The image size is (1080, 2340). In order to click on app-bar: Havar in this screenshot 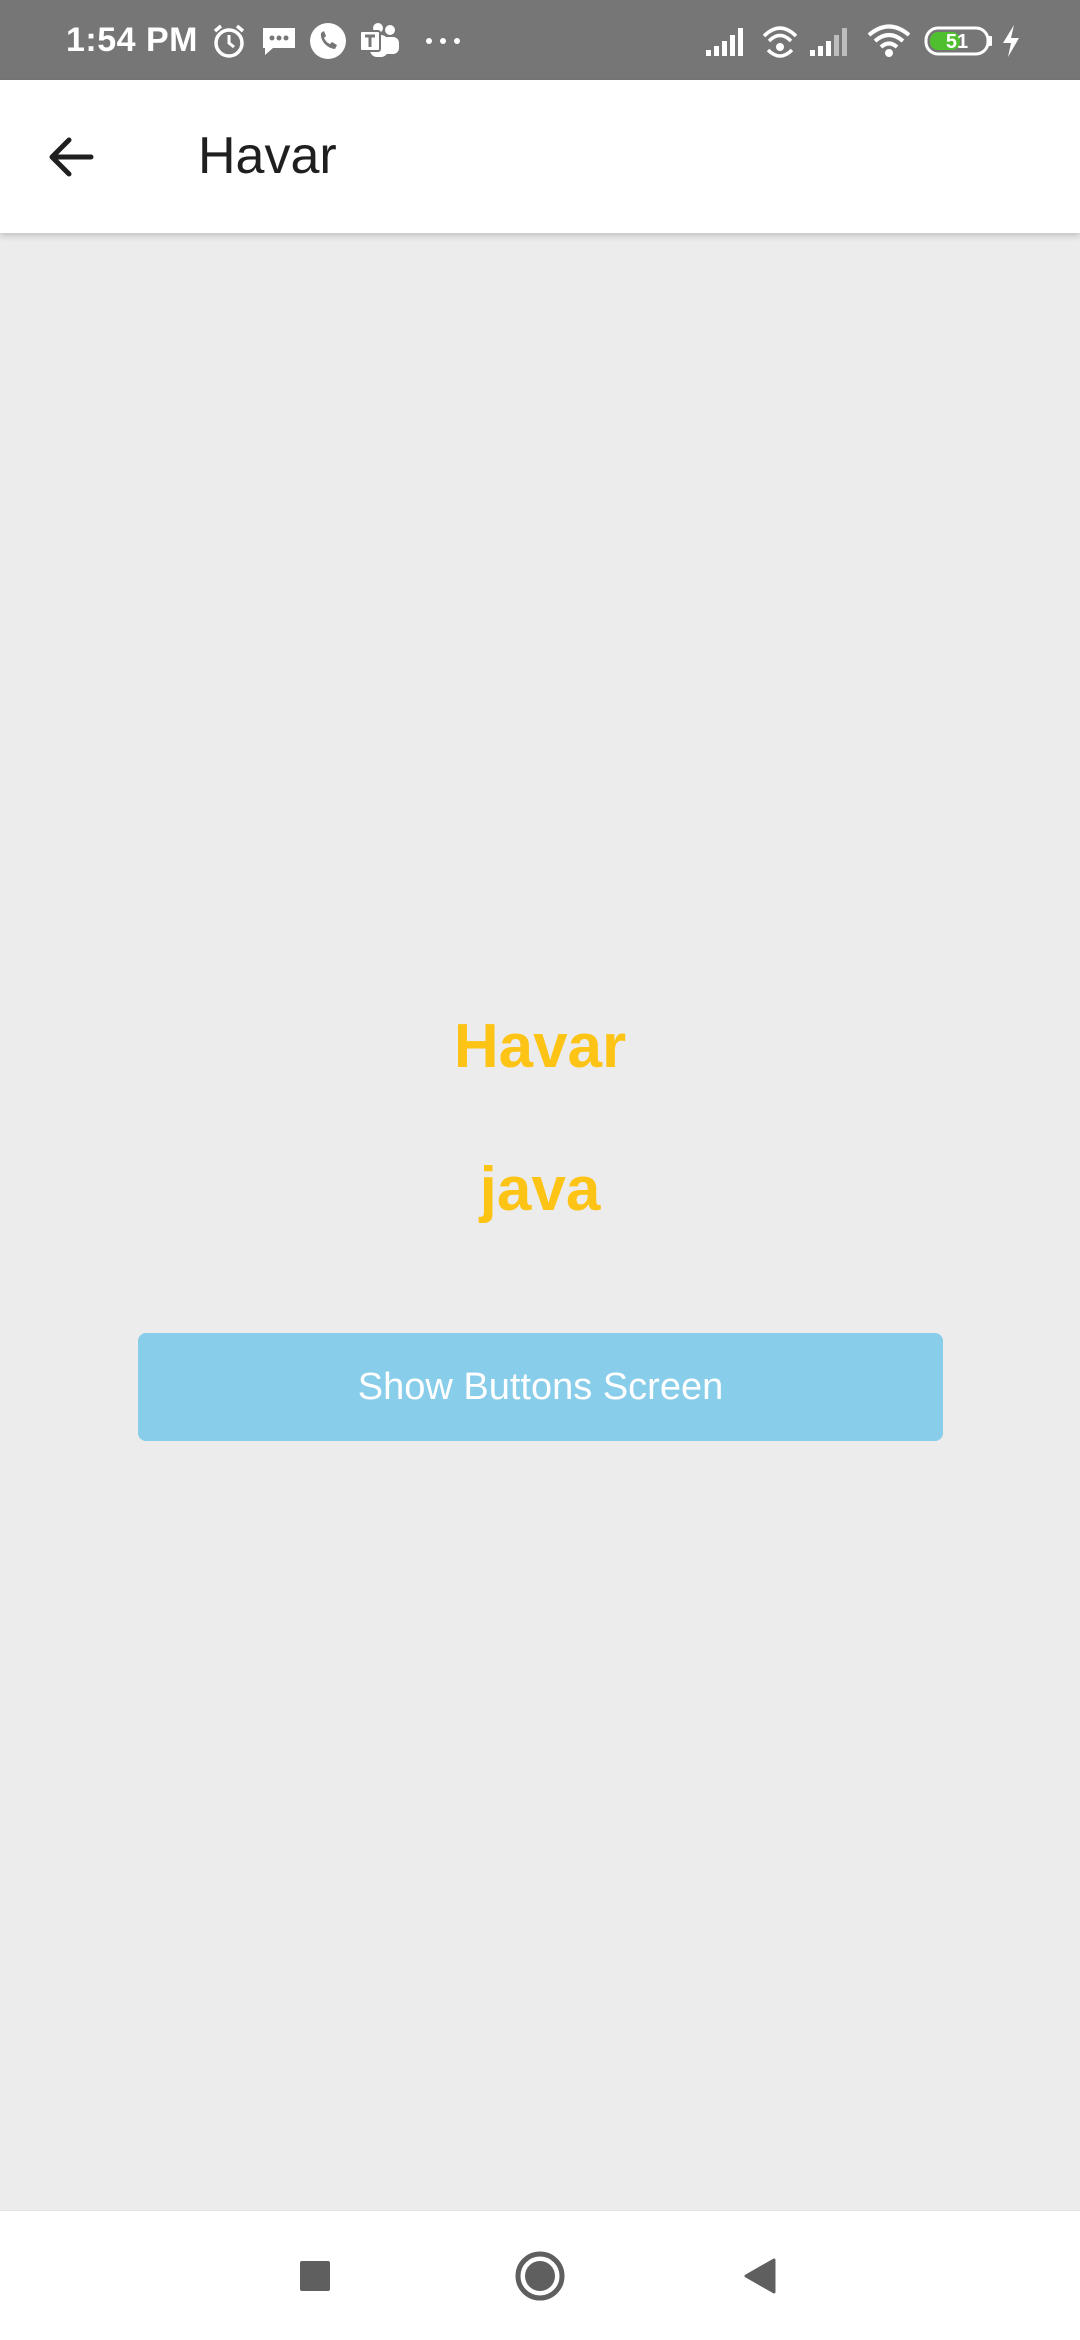, I will do `click(540, 156)`.